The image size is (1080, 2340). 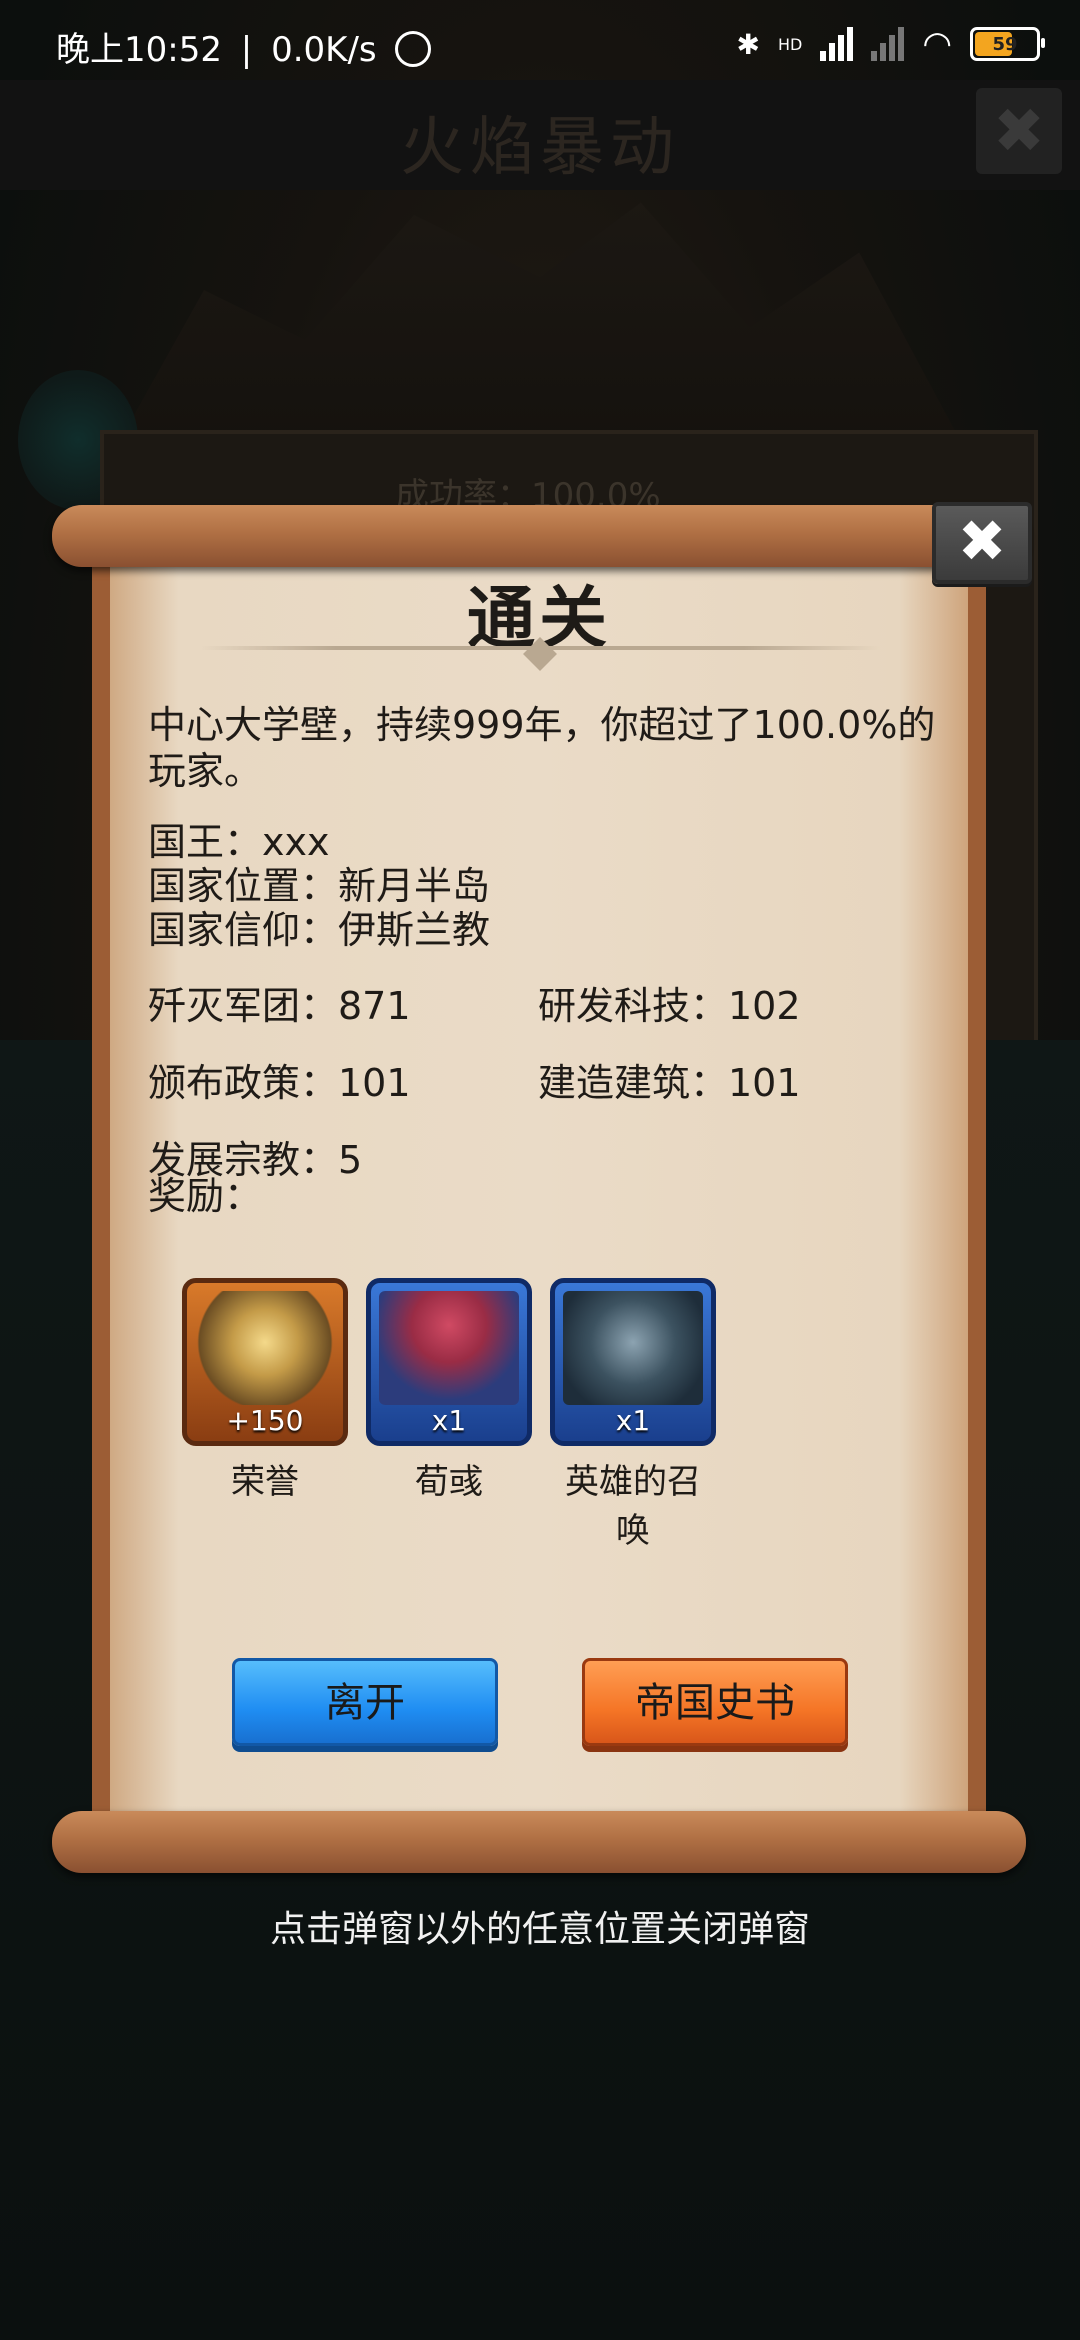 What do you see at coordinates (540, 46) in the screenshot?
I see `status-bar: 晚上10:52 | 0.0K/s ✱ HD ◠ 59` at bounding box center [540, 46].